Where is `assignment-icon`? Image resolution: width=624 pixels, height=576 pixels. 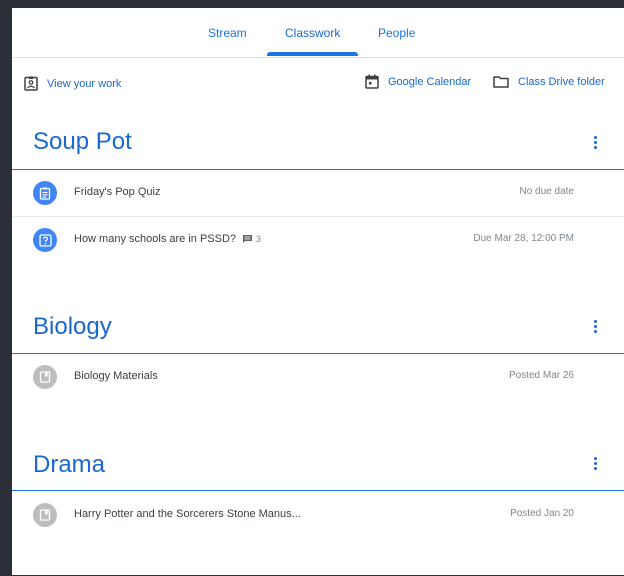 assignment-icon is located at coordinates (45, 193).